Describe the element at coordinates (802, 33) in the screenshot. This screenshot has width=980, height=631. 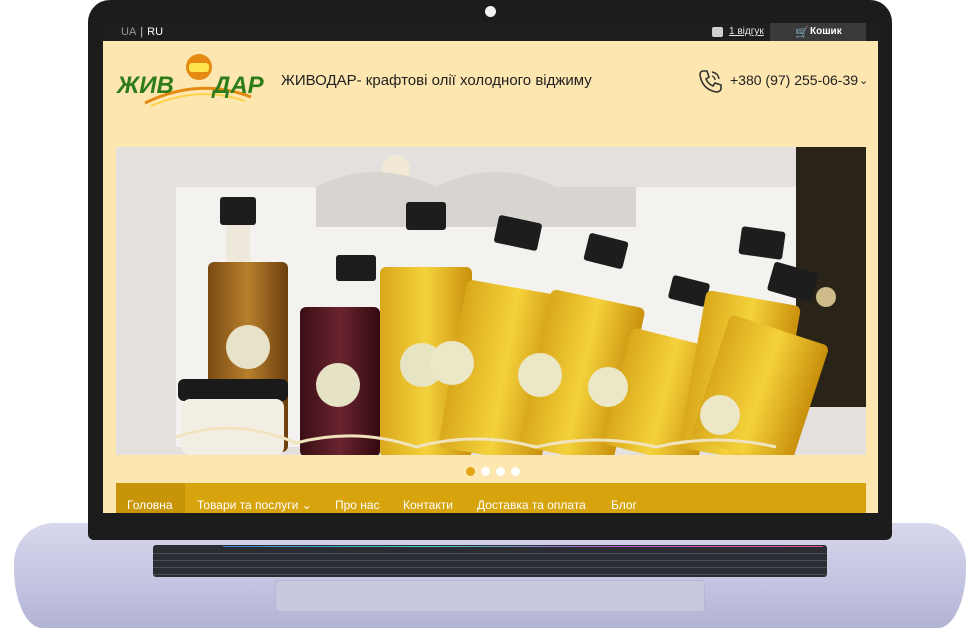
I see `cart-icon: 🛒` at that location.